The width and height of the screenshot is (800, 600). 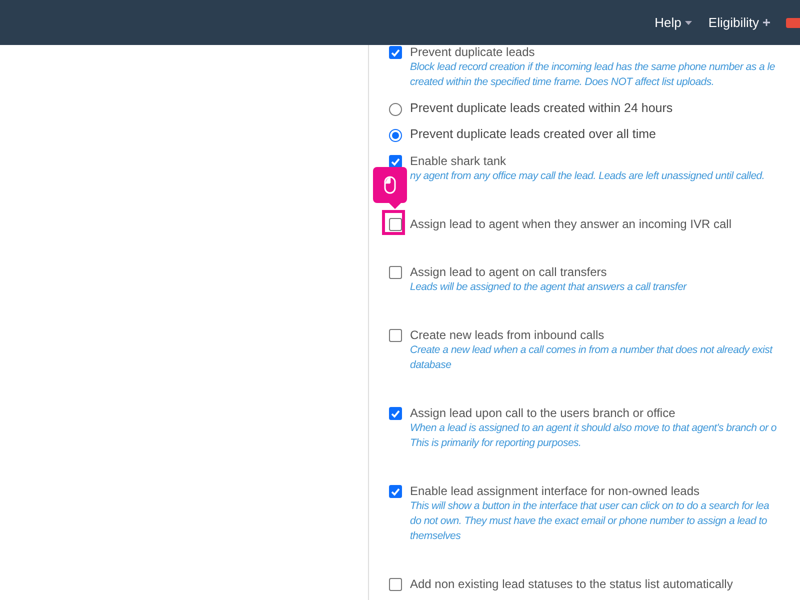 What do you see at coordinates (673, 22) in the screenshot?
I see `help-menu-link: Help` at bounding box center [673, 22].